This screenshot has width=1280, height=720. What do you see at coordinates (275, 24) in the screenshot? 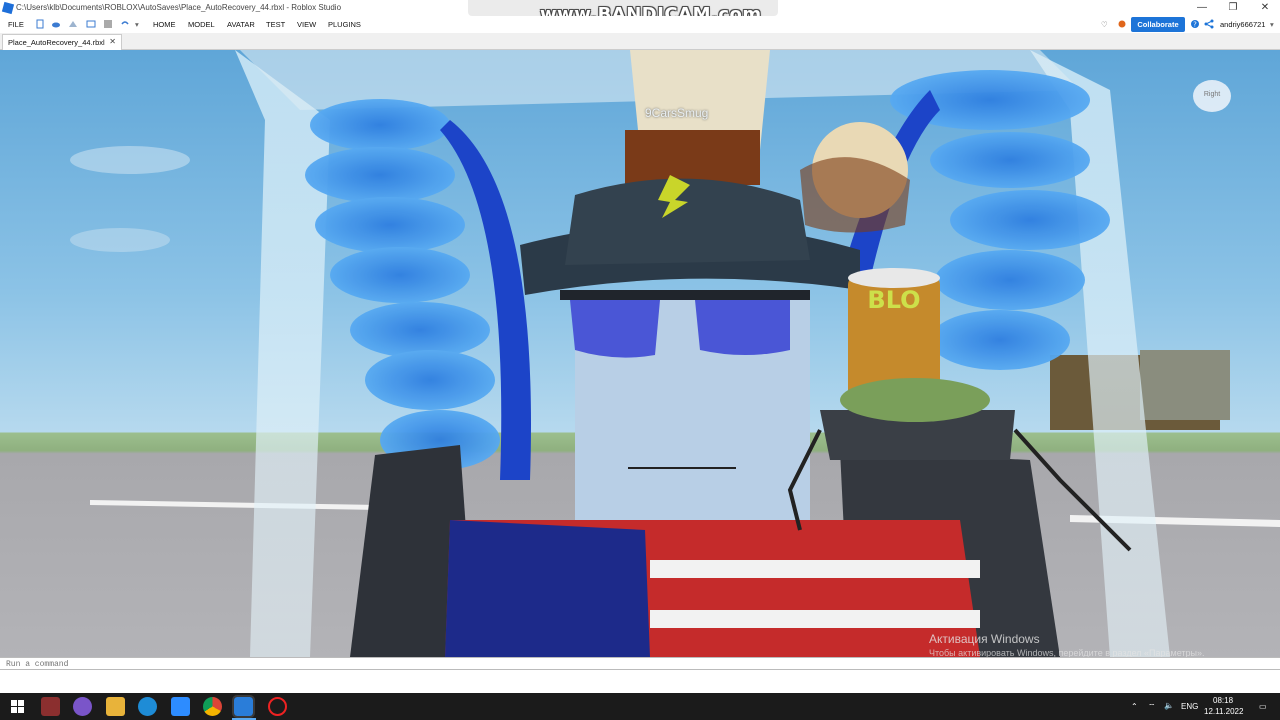
I see `menu-test: TEST` at bounding box center [275, 24].